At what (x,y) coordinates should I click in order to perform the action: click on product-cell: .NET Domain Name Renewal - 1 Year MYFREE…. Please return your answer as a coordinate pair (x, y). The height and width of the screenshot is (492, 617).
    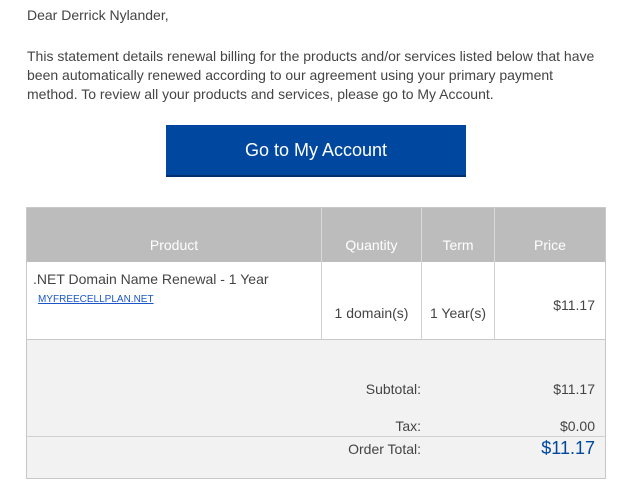
    Looking at the image, I should click on (174, 300).